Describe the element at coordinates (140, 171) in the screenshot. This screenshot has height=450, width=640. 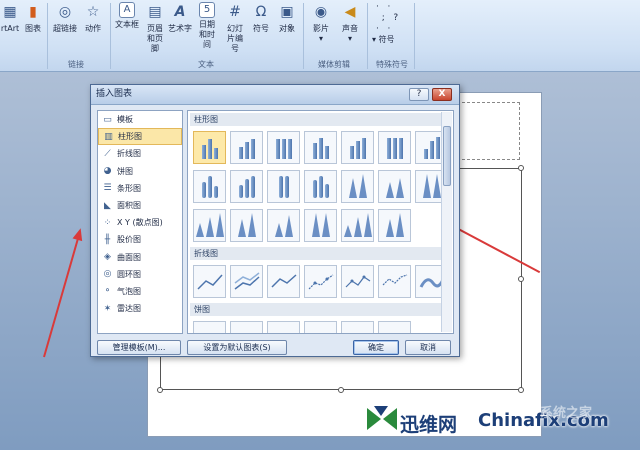
I see `category-pie: ◕ 饼图` at that location.